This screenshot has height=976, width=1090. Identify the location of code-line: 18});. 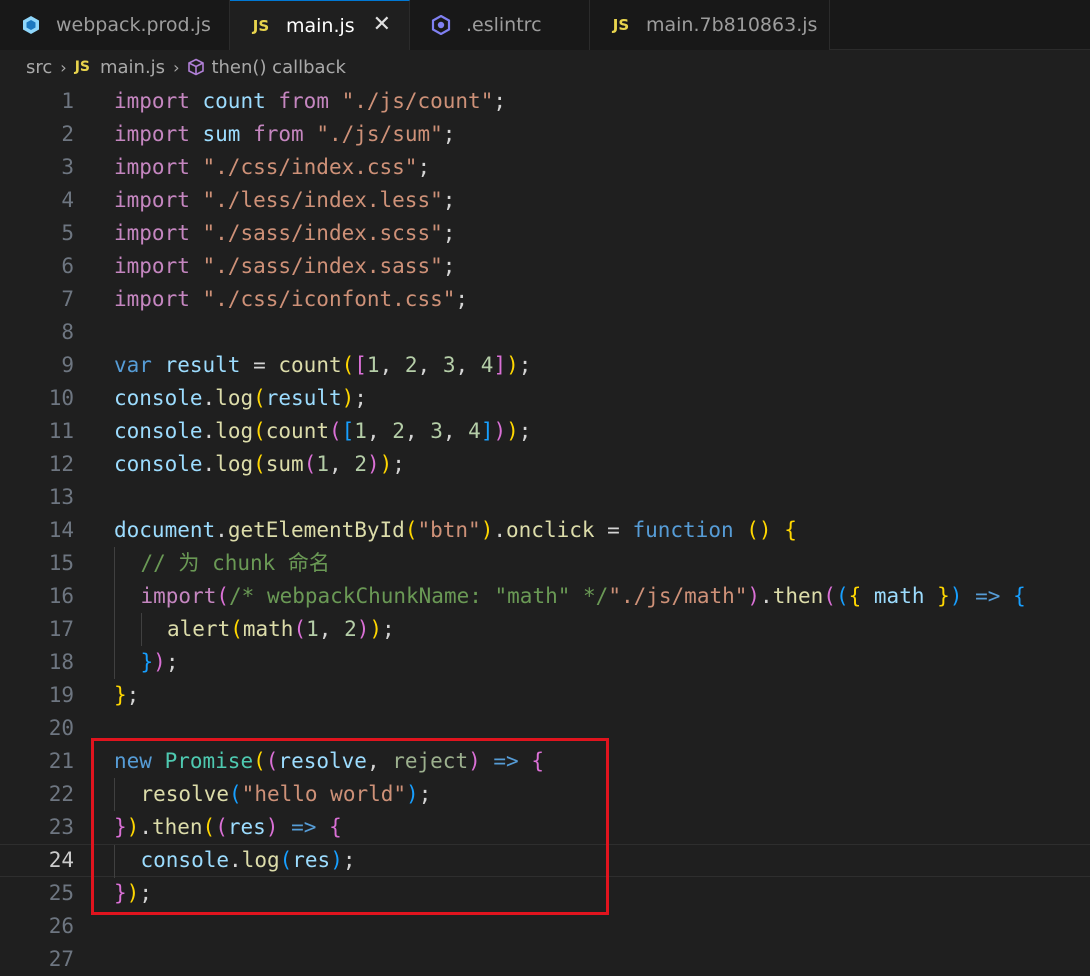
(545, 662).